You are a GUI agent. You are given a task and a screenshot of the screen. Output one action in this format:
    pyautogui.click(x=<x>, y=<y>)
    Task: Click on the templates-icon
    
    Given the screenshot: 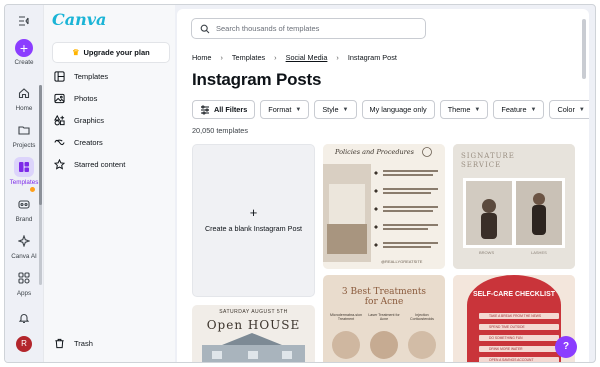 What is the action you would take?
    pyautogui.click(x=24, y=167)
    